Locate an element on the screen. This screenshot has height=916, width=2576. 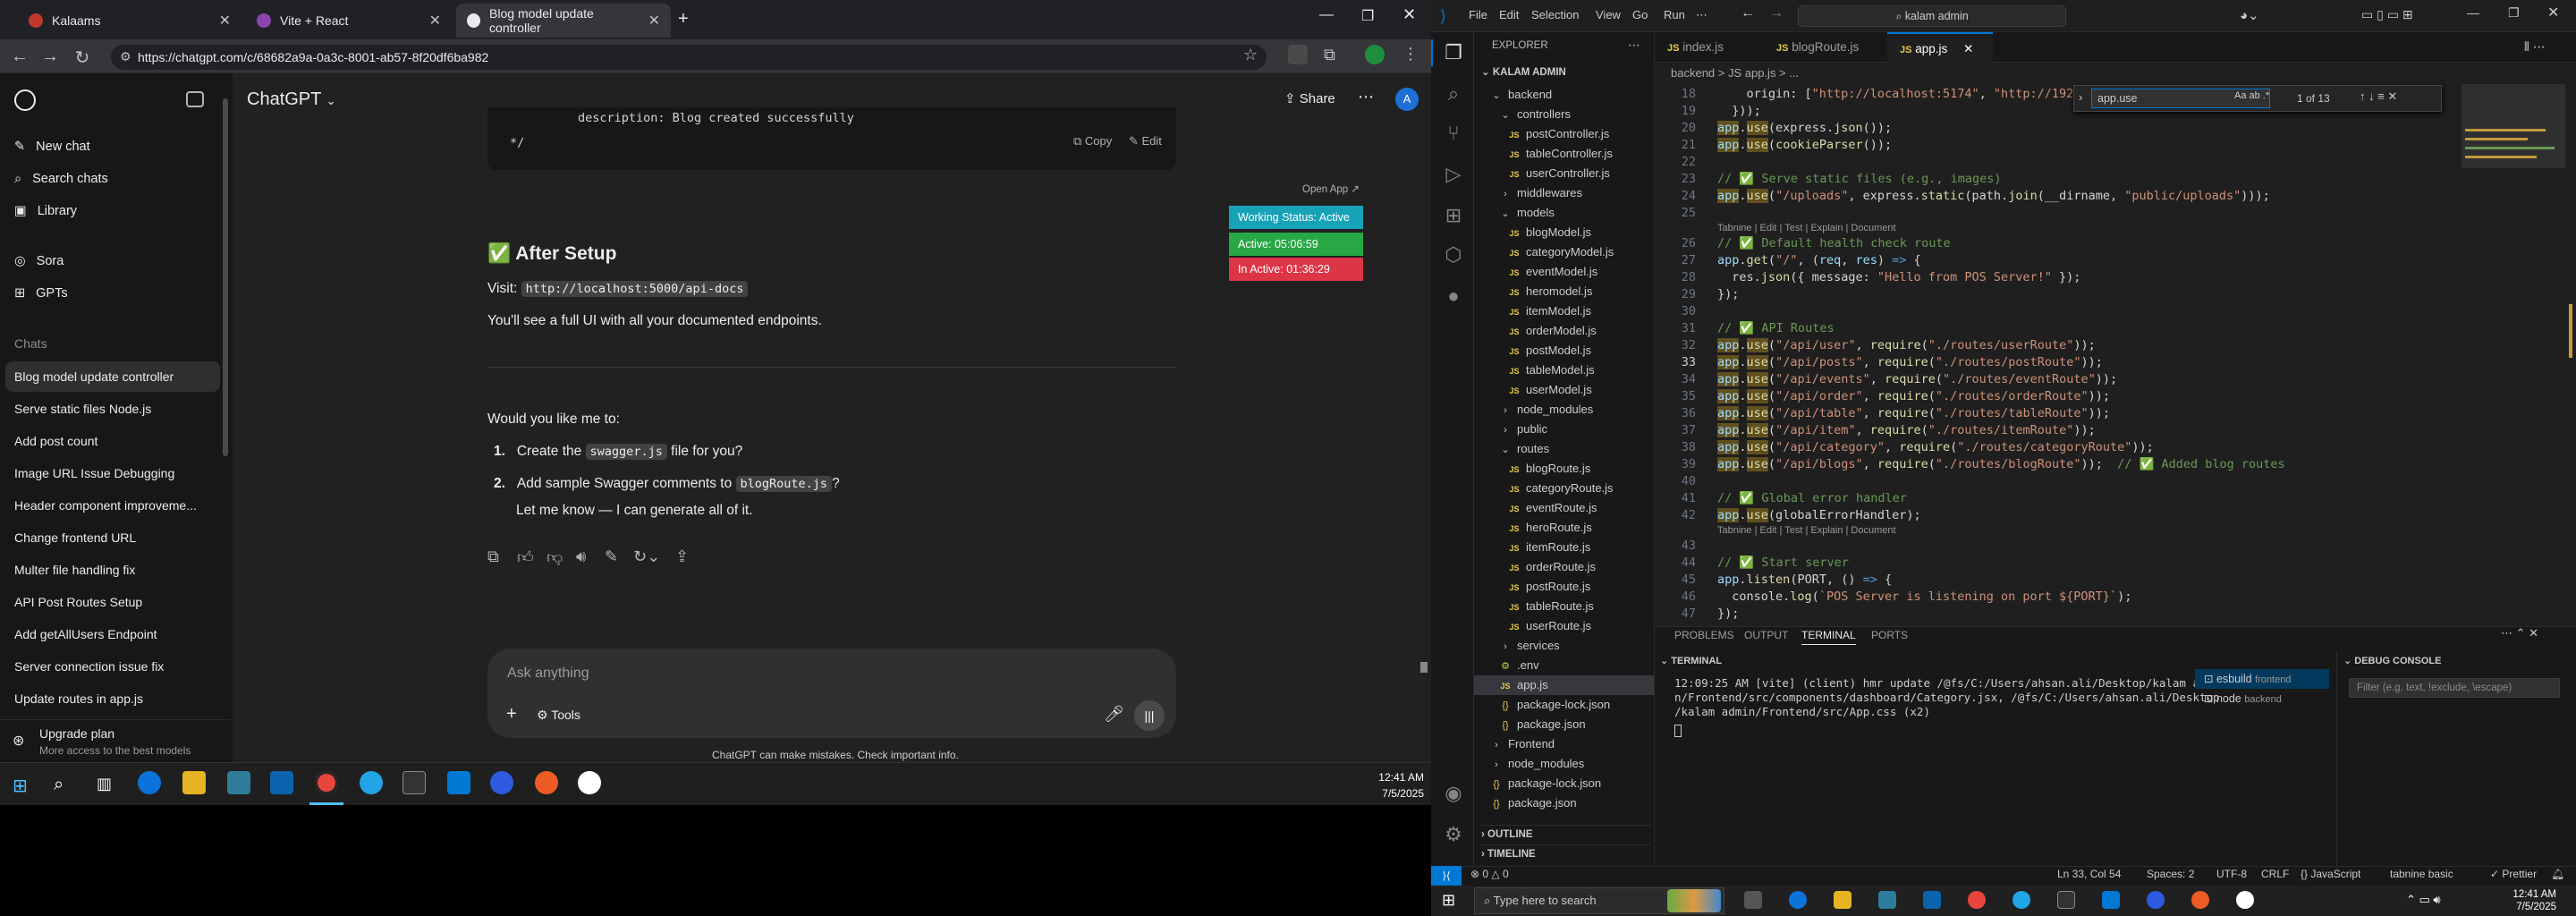
find-nav-icons: ↑ ↓ ≡ ✕ is located at coordinates (2378, 96).